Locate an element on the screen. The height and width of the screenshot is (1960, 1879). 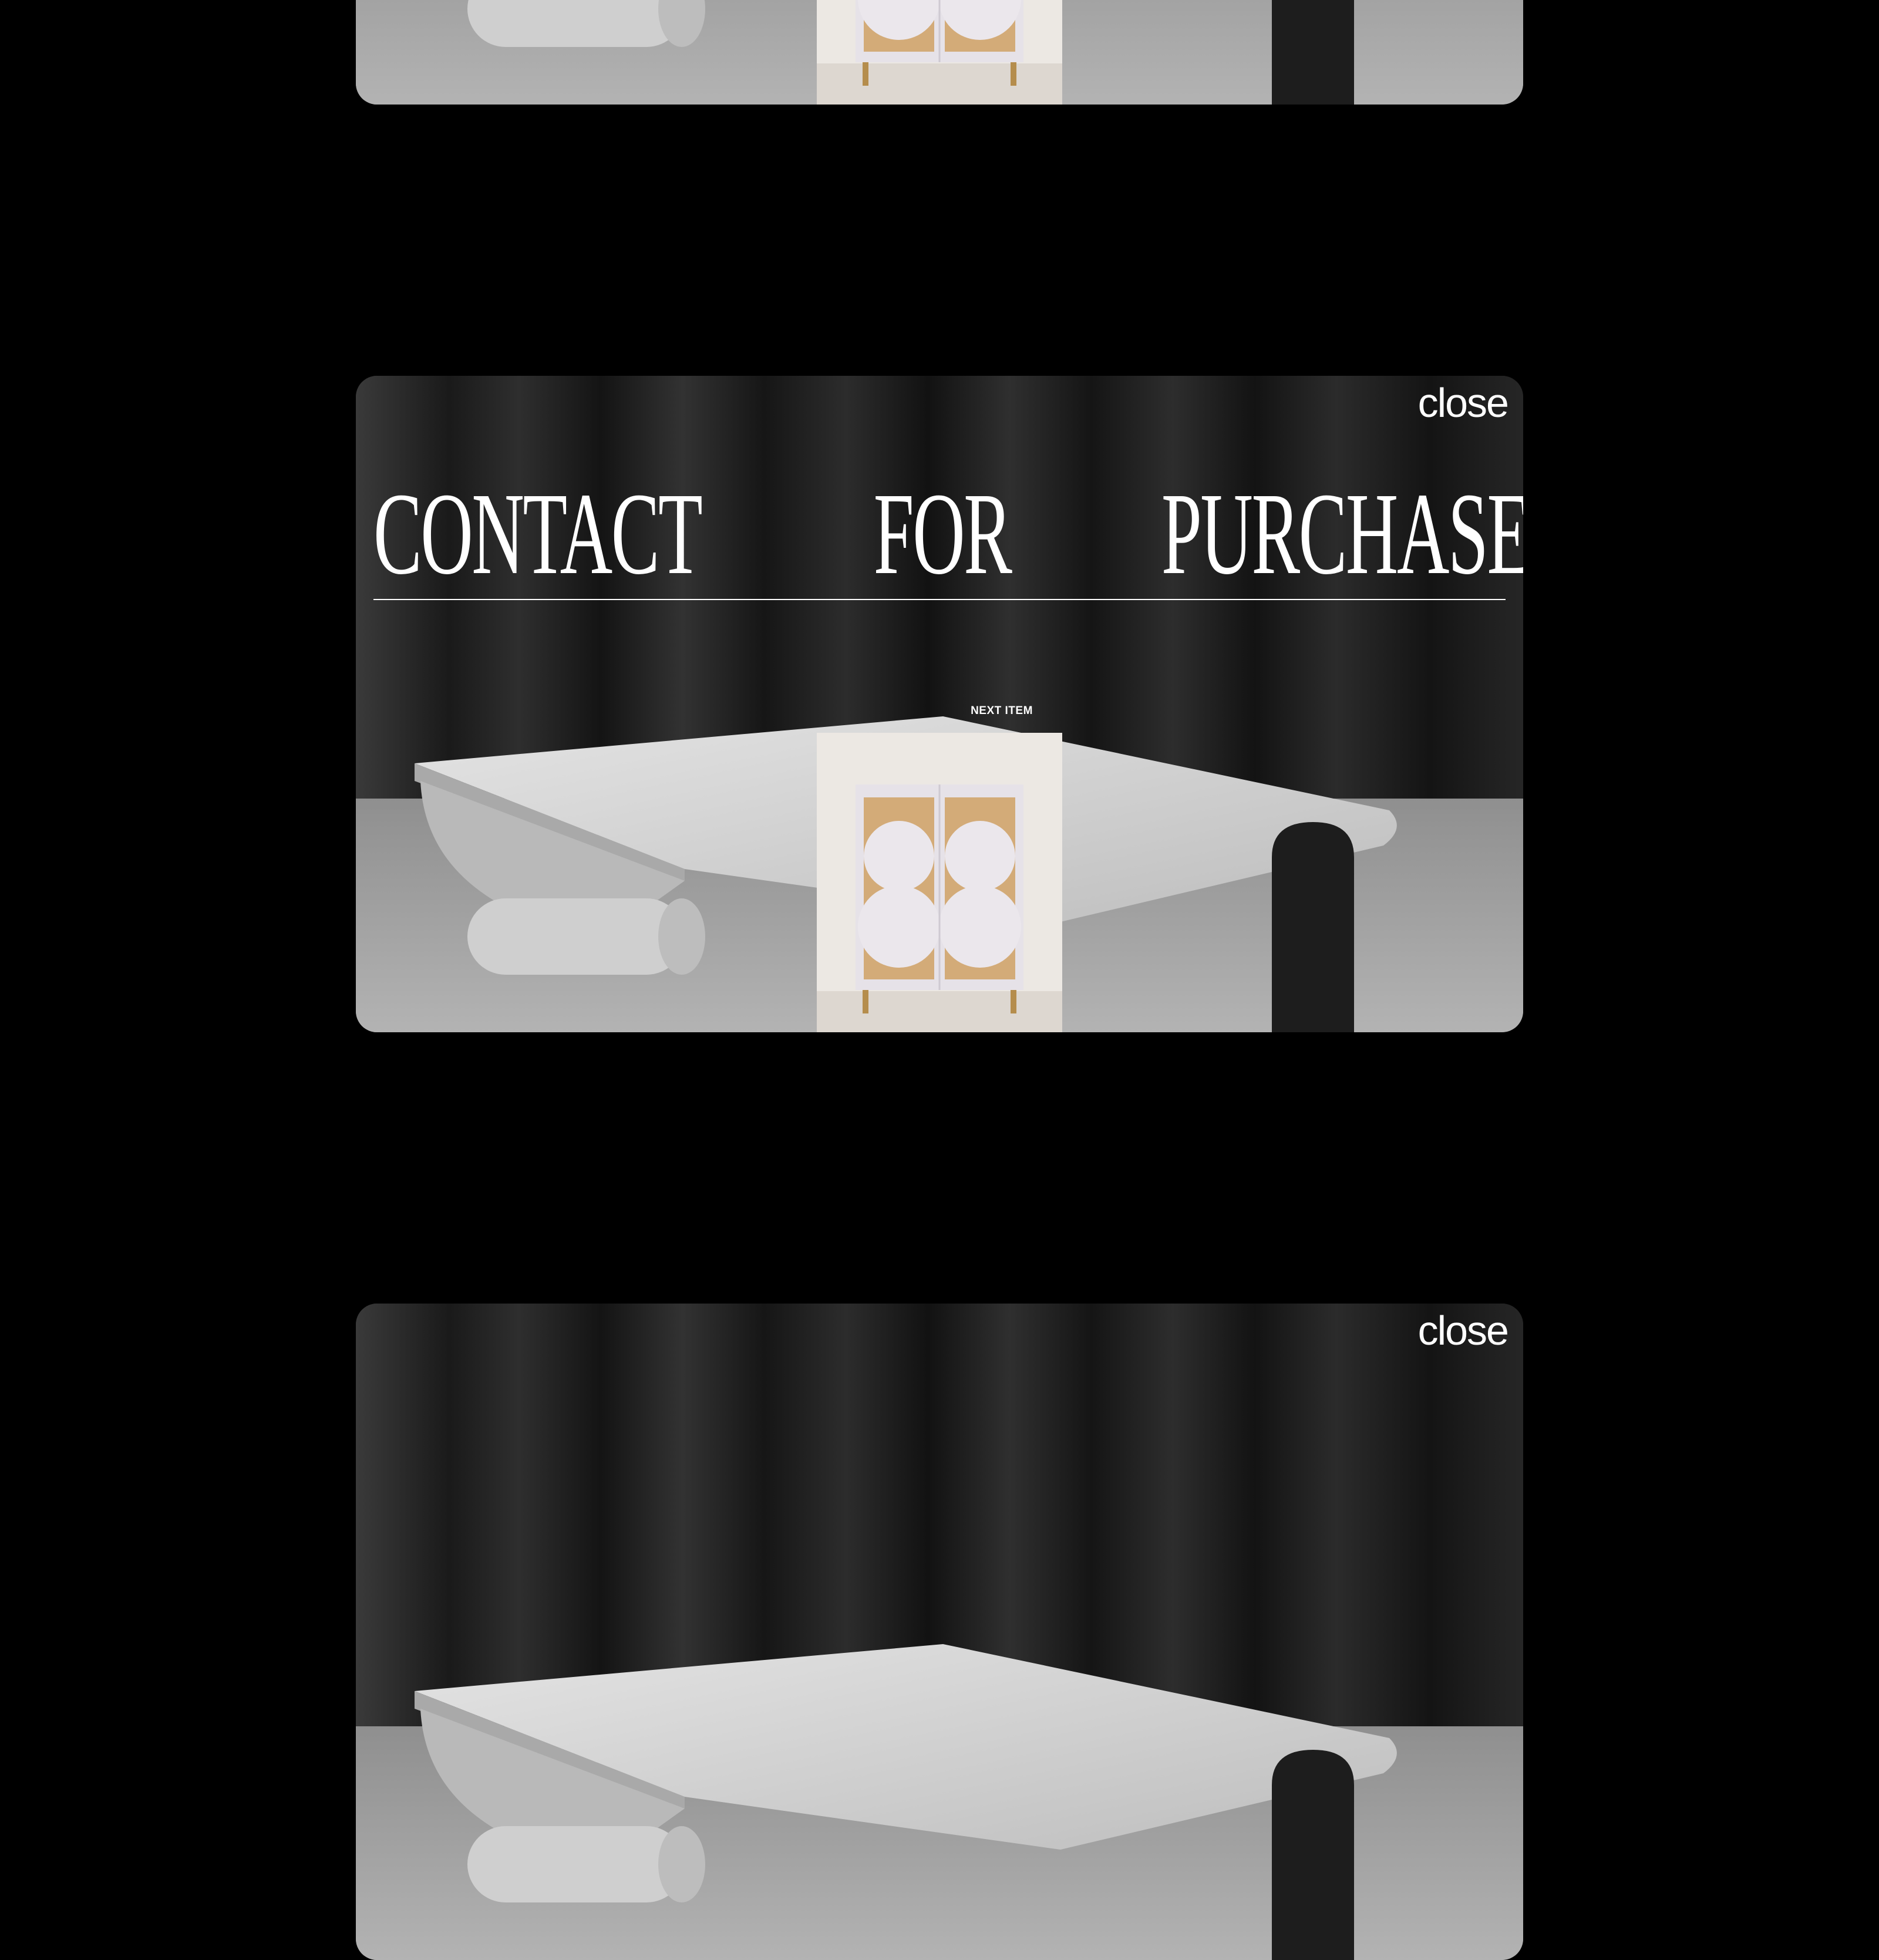
product-card-previous is located at coordinates (939, 52).